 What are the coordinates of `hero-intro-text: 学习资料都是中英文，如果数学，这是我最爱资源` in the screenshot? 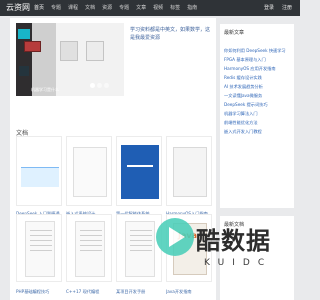 It's located at (170, 34).